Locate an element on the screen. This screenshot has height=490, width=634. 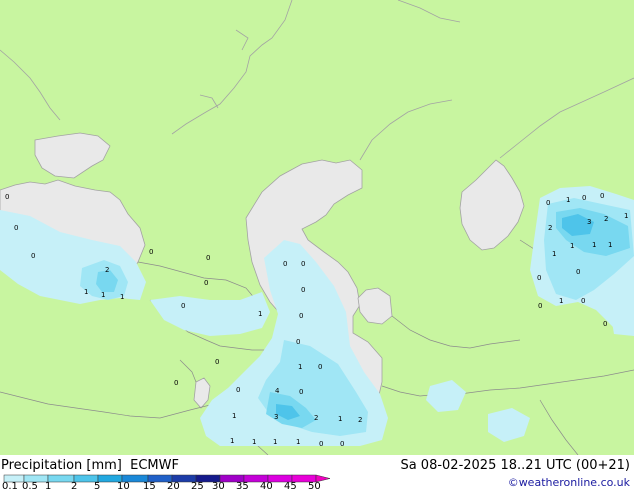
legend-tick-label: 10 is located at coordinates (123, 485).